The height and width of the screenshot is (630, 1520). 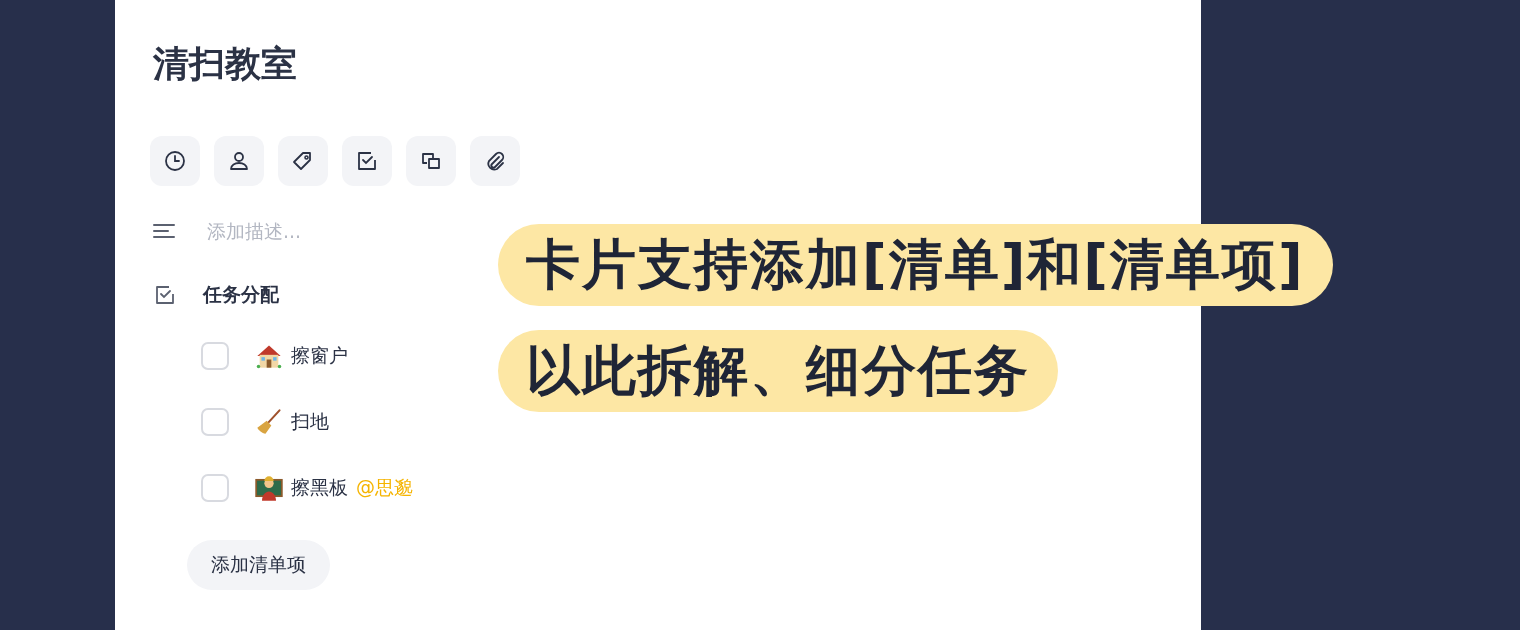 What do you see at coordinates (225, 64) in the screenshot?
I see `card-title: 清扫教室` at bounding box center [225, 64].